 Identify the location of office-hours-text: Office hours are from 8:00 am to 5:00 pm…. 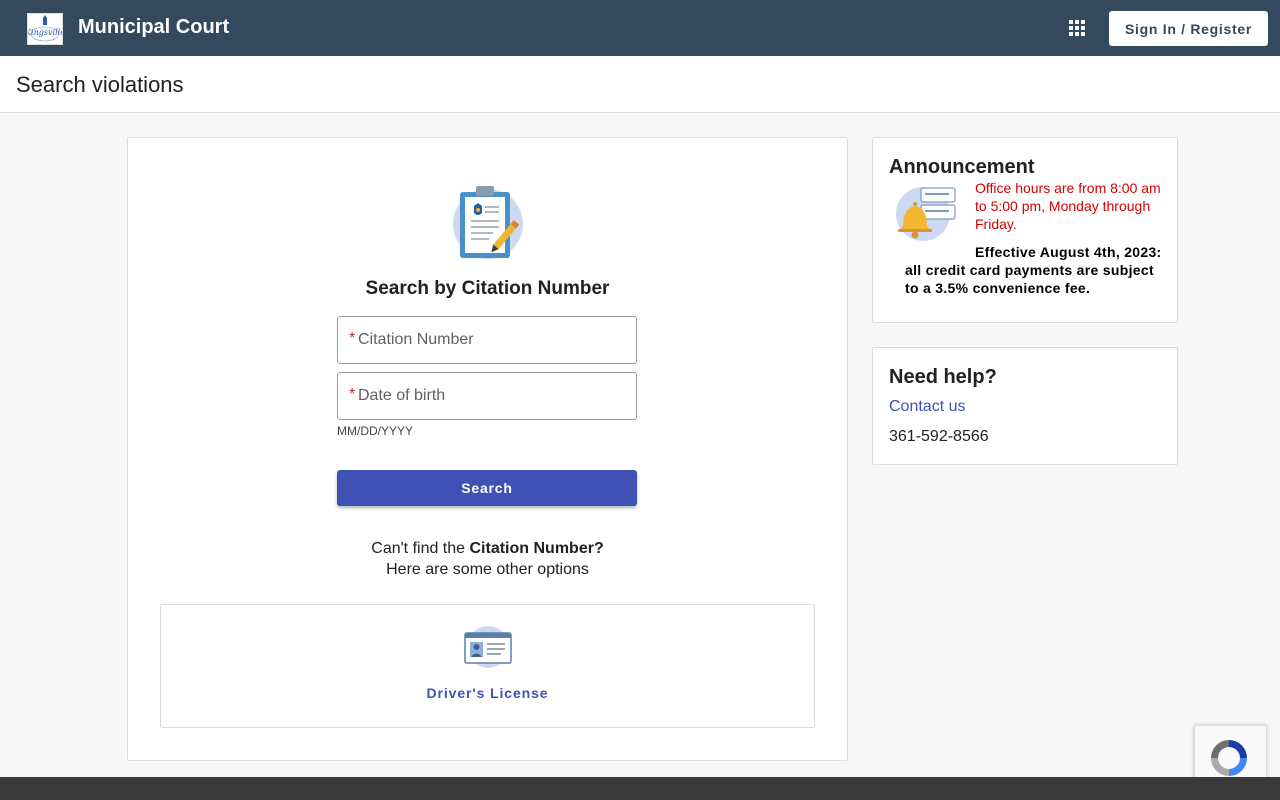
(1068, 206).